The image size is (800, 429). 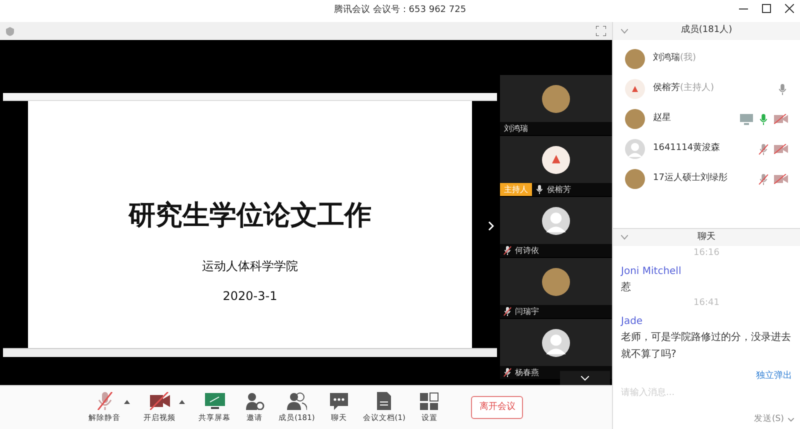 I want to click on member-row: 侯榕芳(主持人), so click(x=706, y=89).